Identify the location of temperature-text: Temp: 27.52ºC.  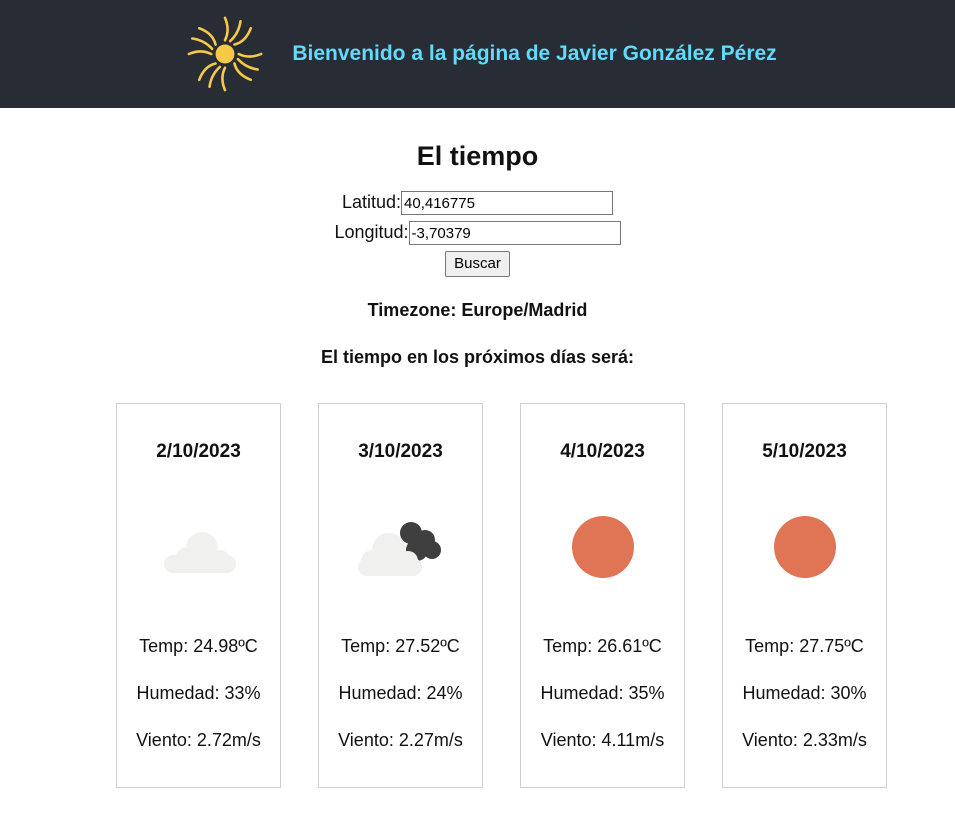
(400, 646).